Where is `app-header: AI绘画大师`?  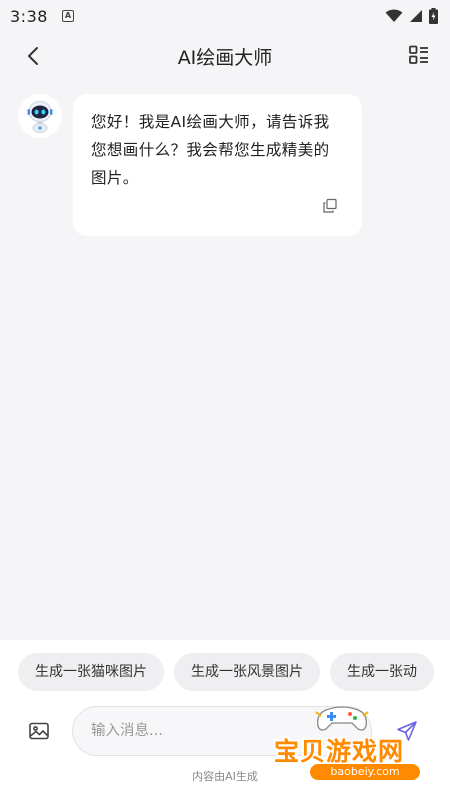 app-header: AI绘画大师 is located at coordinates (225, 56).